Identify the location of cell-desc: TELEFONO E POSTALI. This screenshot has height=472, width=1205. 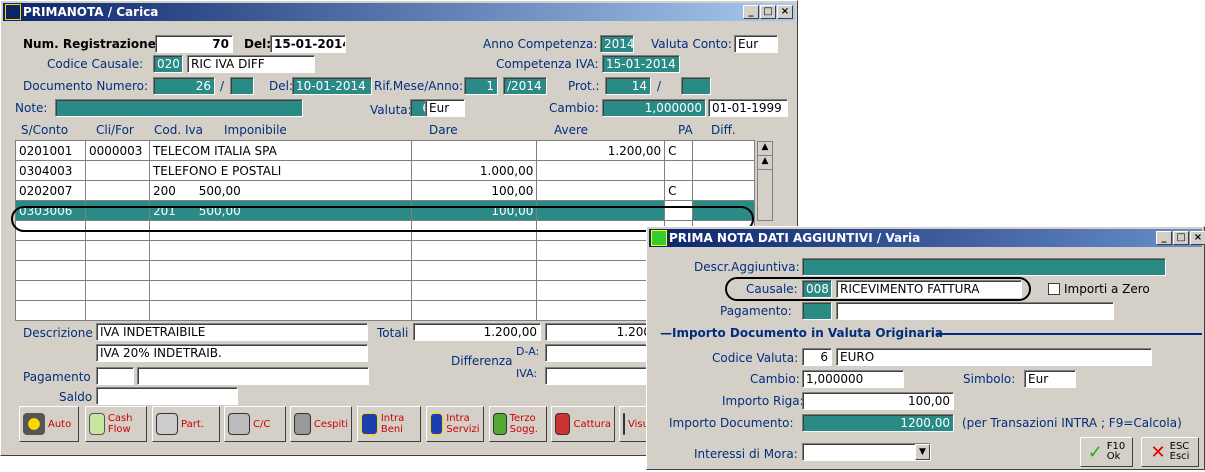
(280, 170).